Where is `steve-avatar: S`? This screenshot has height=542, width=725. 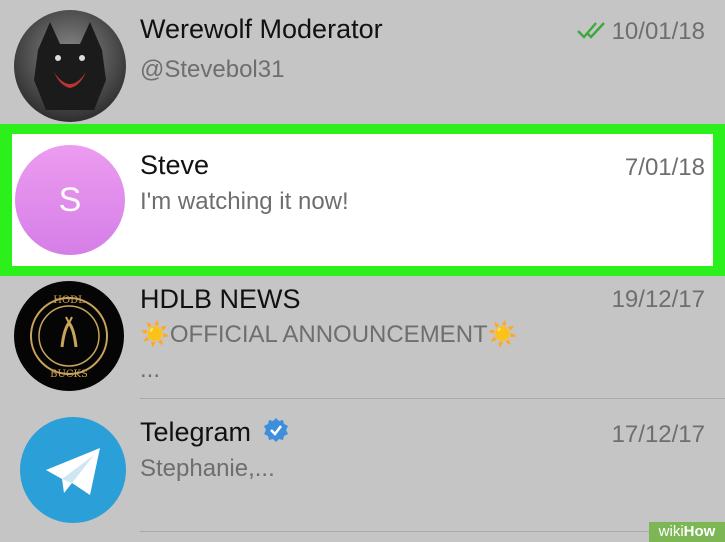
steve-avatar: S is located at coordinates (70, 200).